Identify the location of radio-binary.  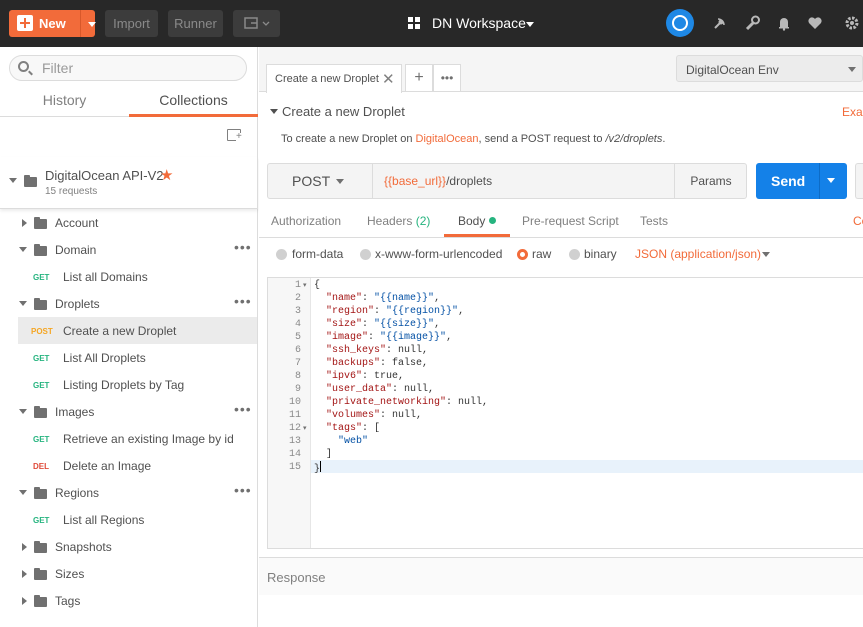
(574, 254).